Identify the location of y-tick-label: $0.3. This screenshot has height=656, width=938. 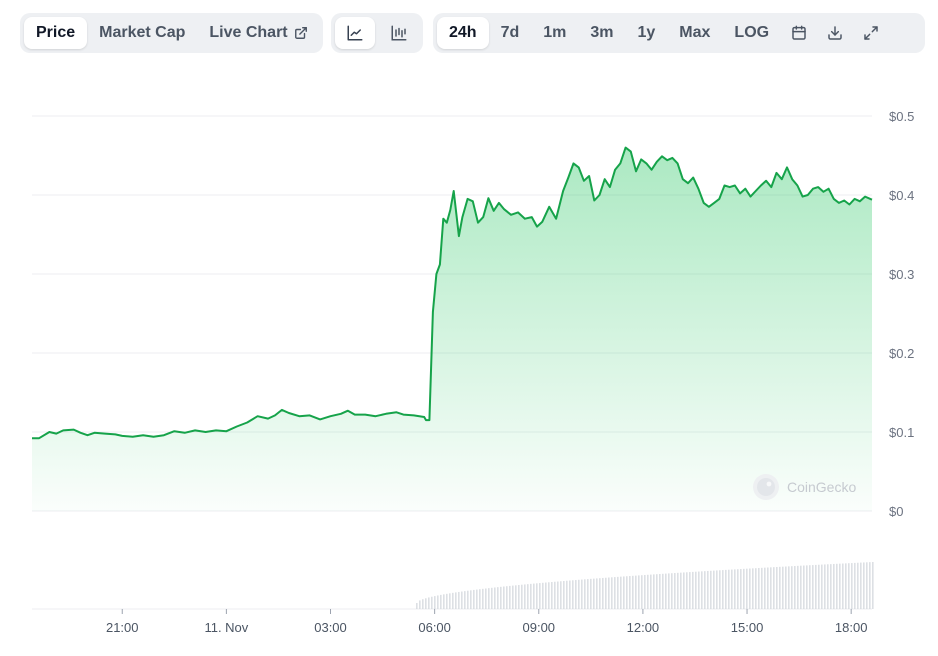
(901, 274).